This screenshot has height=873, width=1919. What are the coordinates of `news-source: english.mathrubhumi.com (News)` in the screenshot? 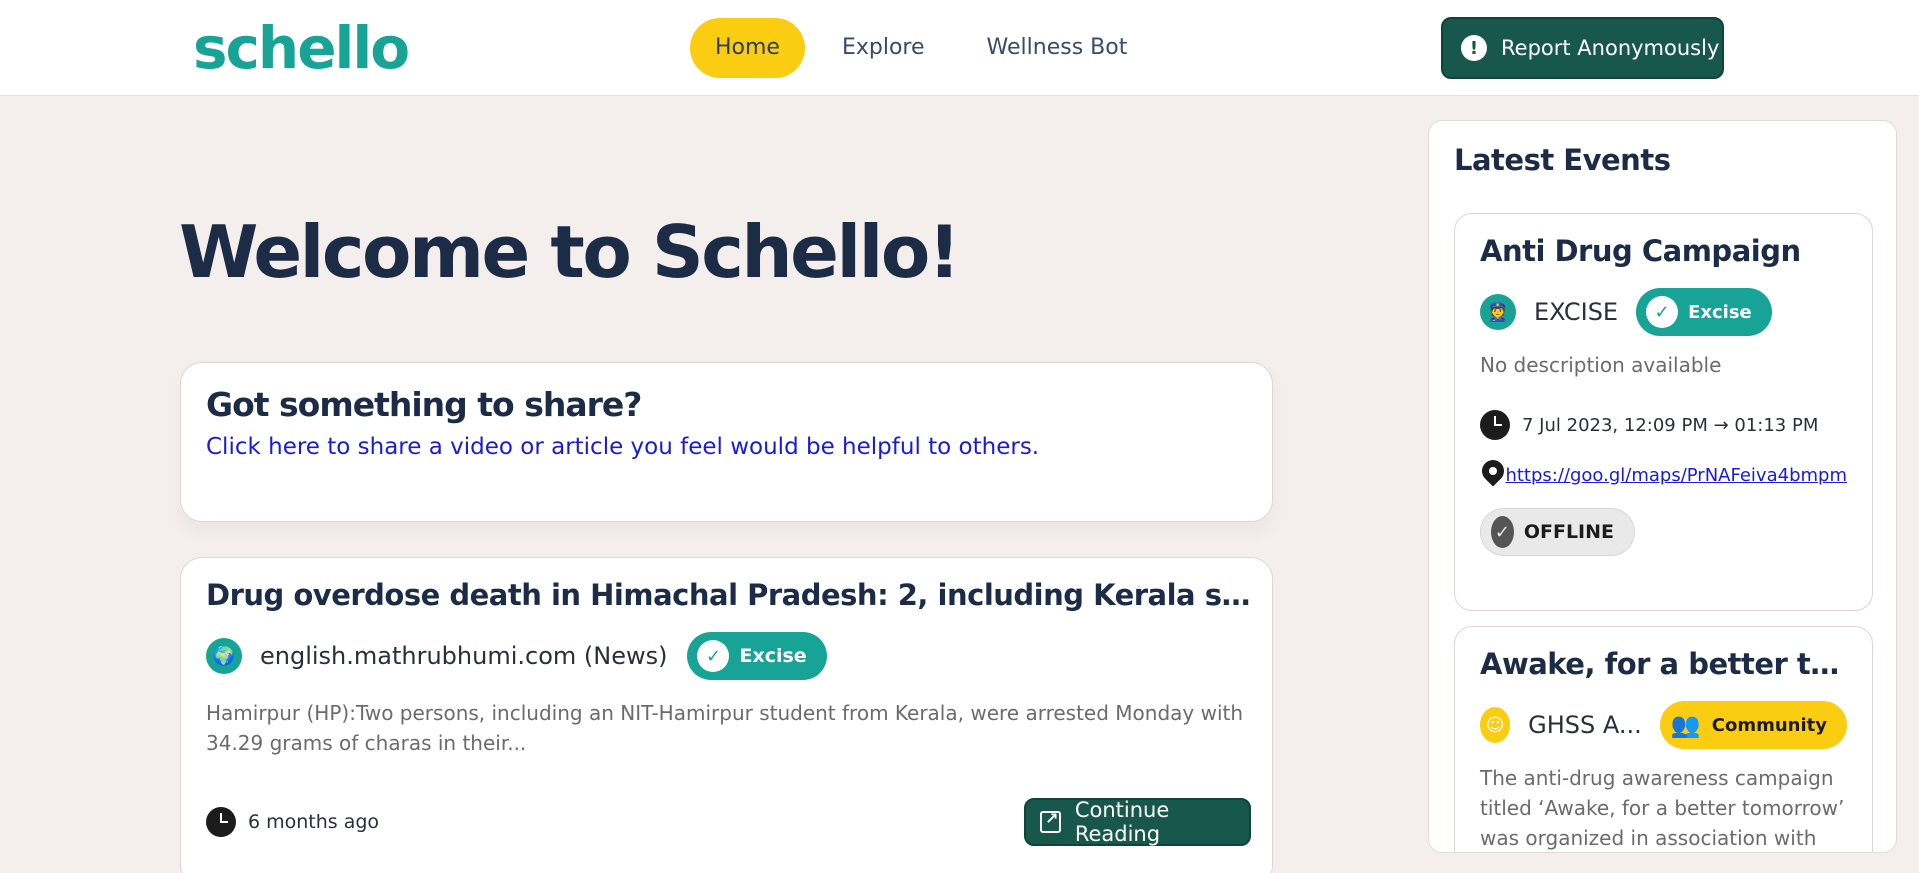 It's located at (464, 656).